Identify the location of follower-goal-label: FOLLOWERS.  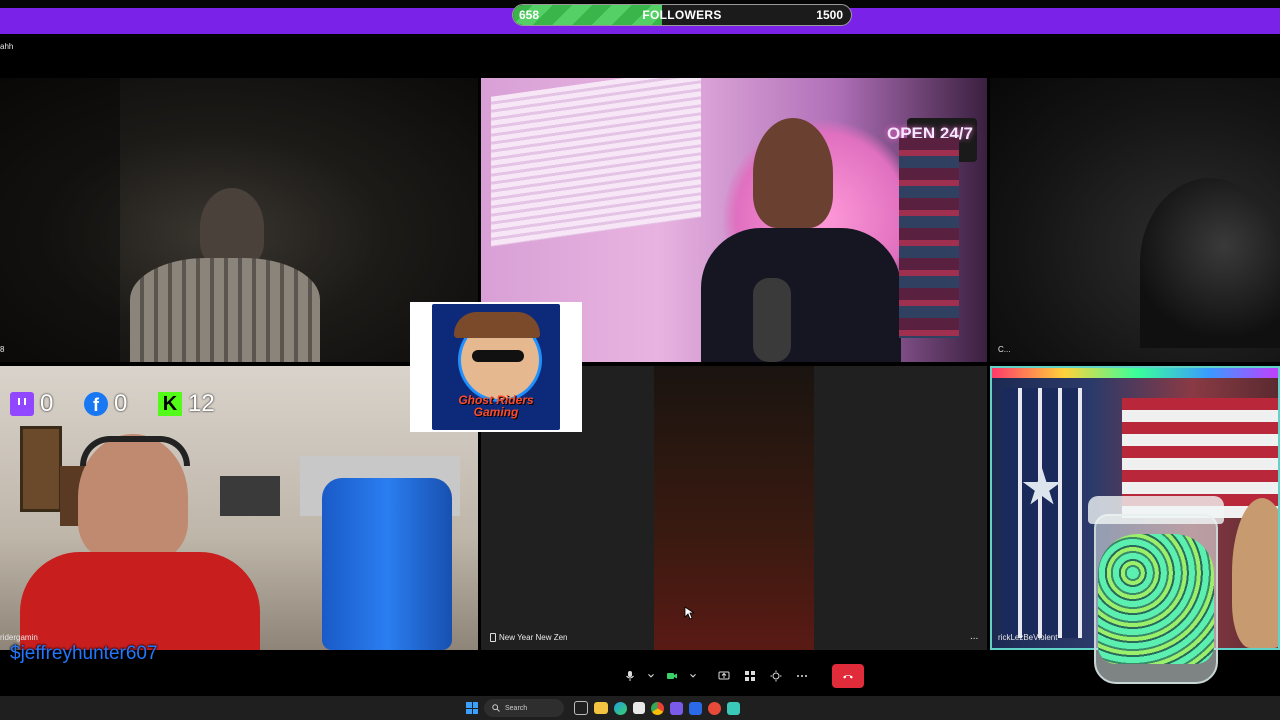
(682, 15).